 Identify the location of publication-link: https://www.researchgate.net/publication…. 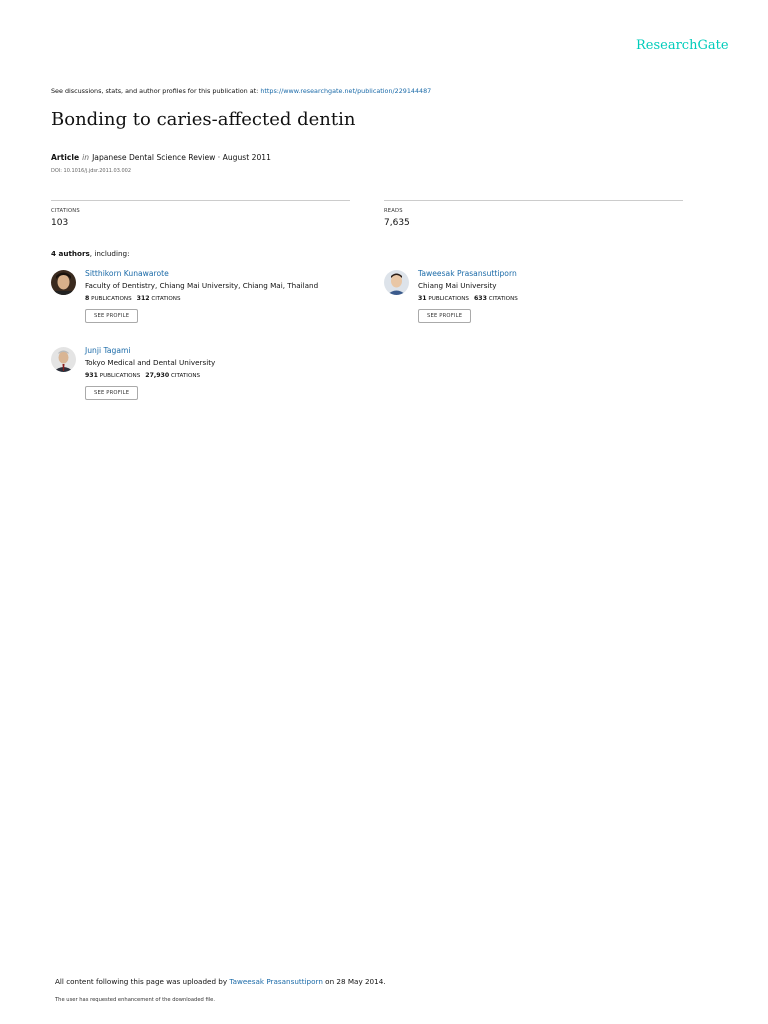
(345, 91).